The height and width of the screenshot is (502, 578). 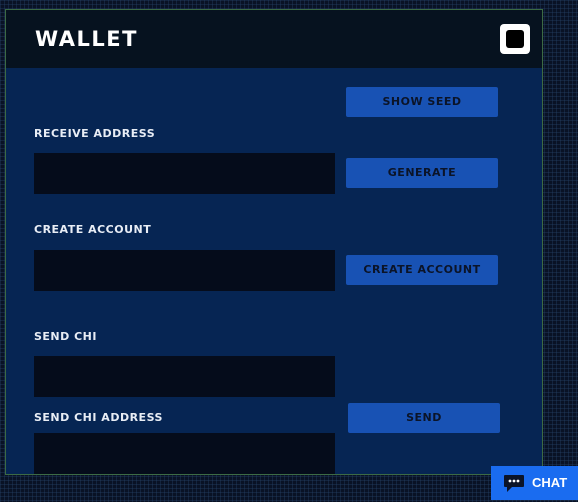 I want to click on generate-button: GENERATE, so click(x=422, y=173).